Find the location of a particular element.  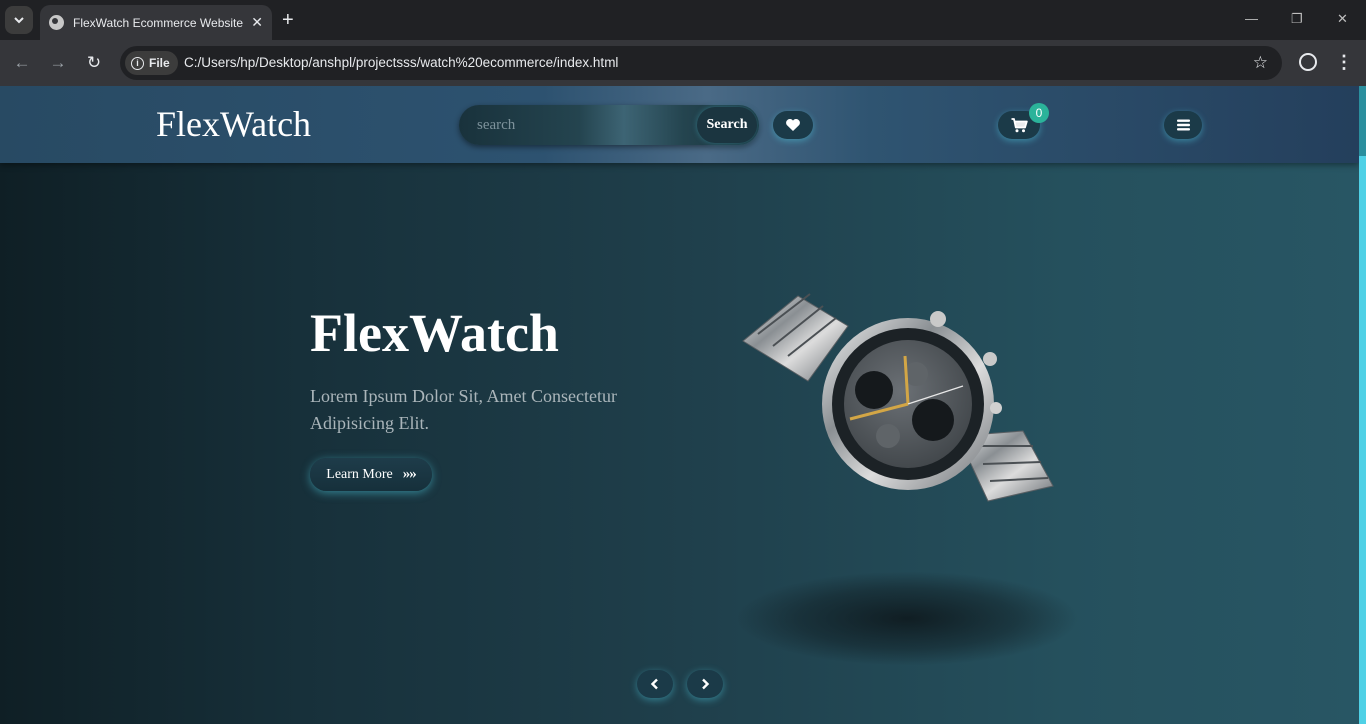

search-bar: Search is located at coordinates (609, 125).